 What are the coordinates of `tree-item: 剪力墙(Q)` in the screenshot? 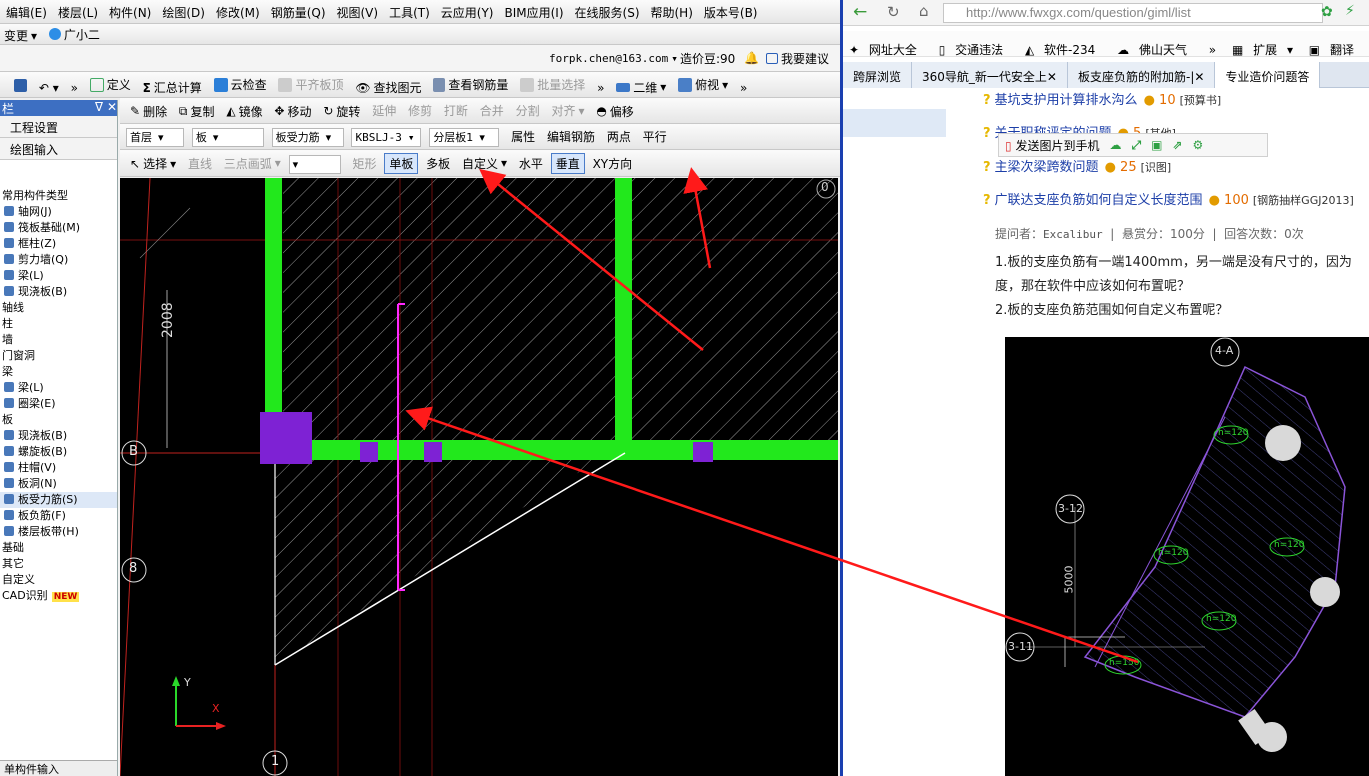 It's located at (58, 260).